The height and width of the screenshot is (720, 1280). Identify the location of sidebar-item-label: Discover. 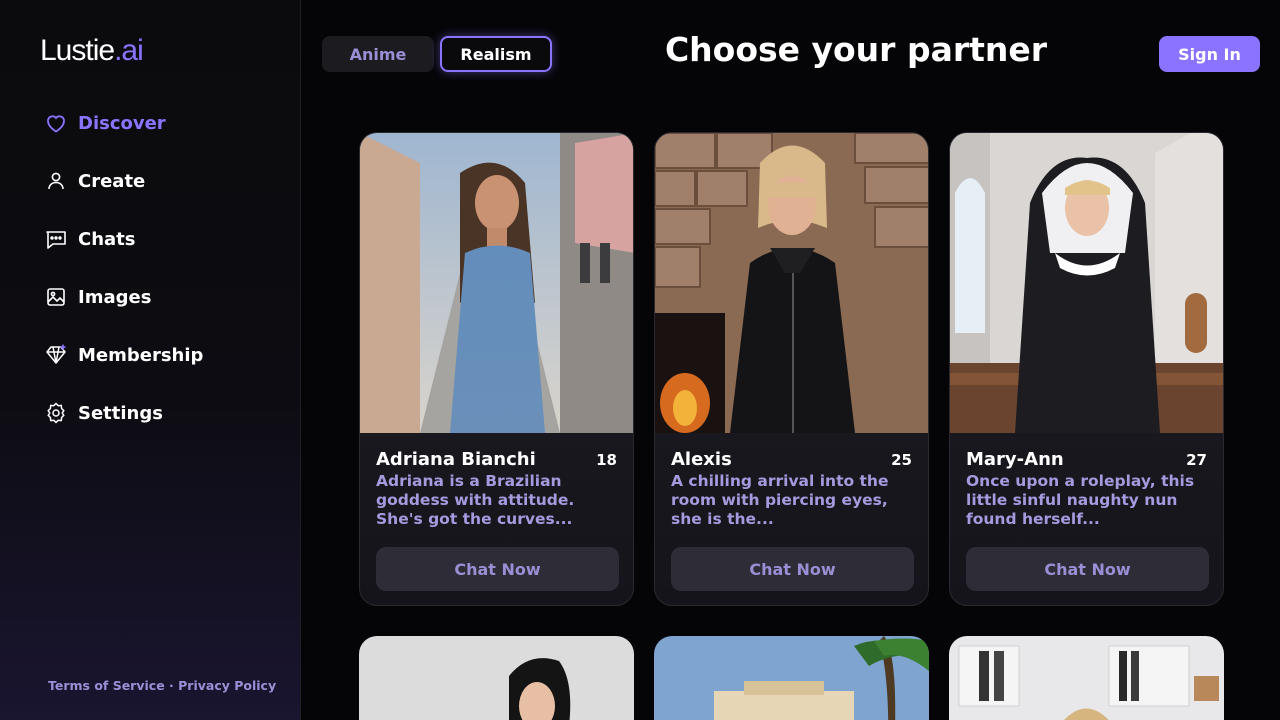
(122, 123).